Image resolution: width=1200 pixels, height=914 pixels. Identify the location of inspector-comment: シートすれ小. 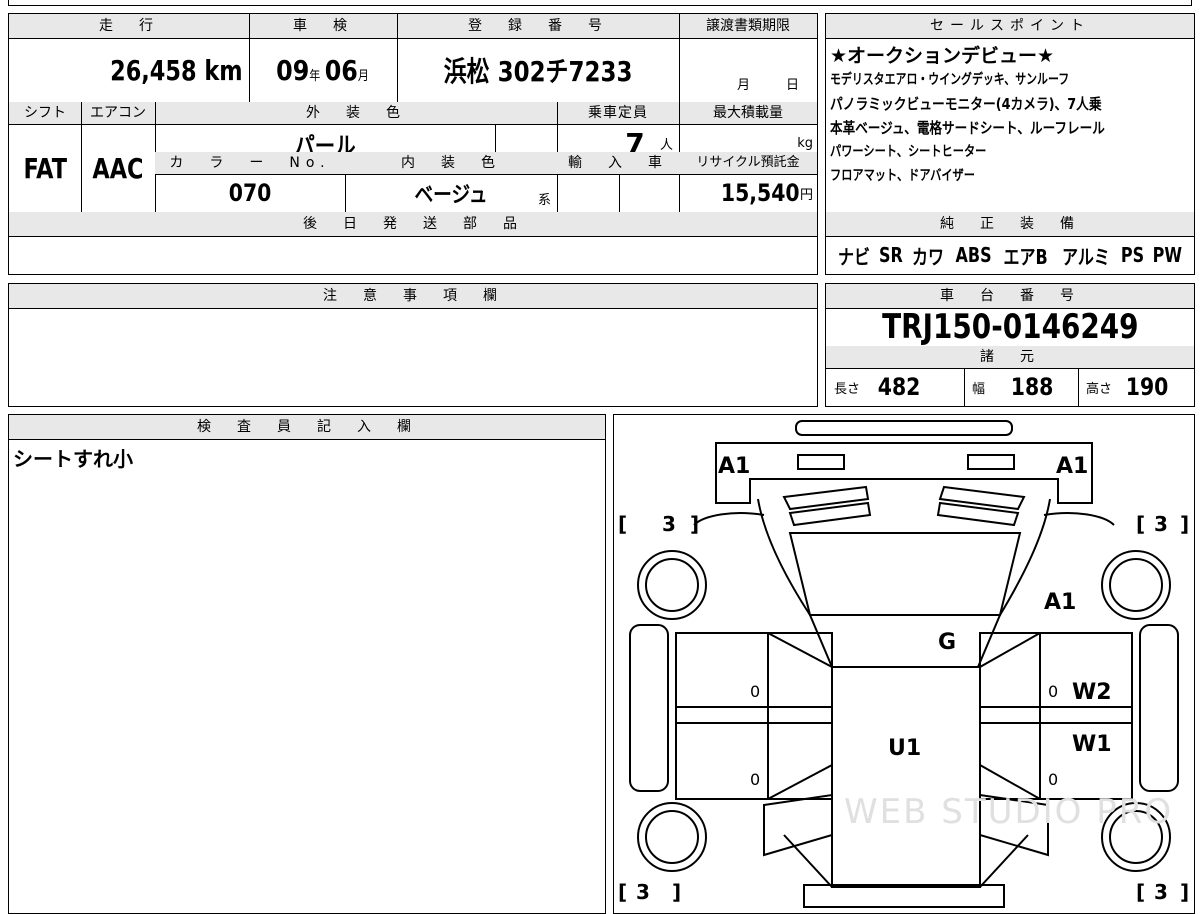
(73, 459).